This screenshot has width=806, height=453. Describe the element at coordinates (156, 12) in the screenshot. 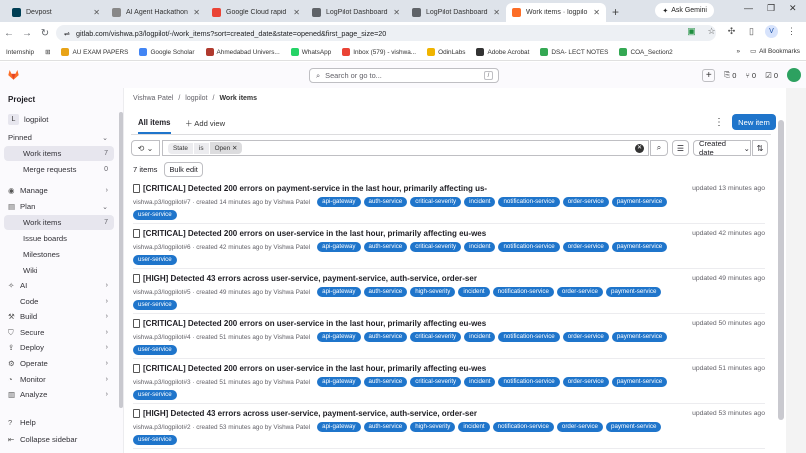

I see `browser-tab: AI Agent Hackathon | ✕` at that location.